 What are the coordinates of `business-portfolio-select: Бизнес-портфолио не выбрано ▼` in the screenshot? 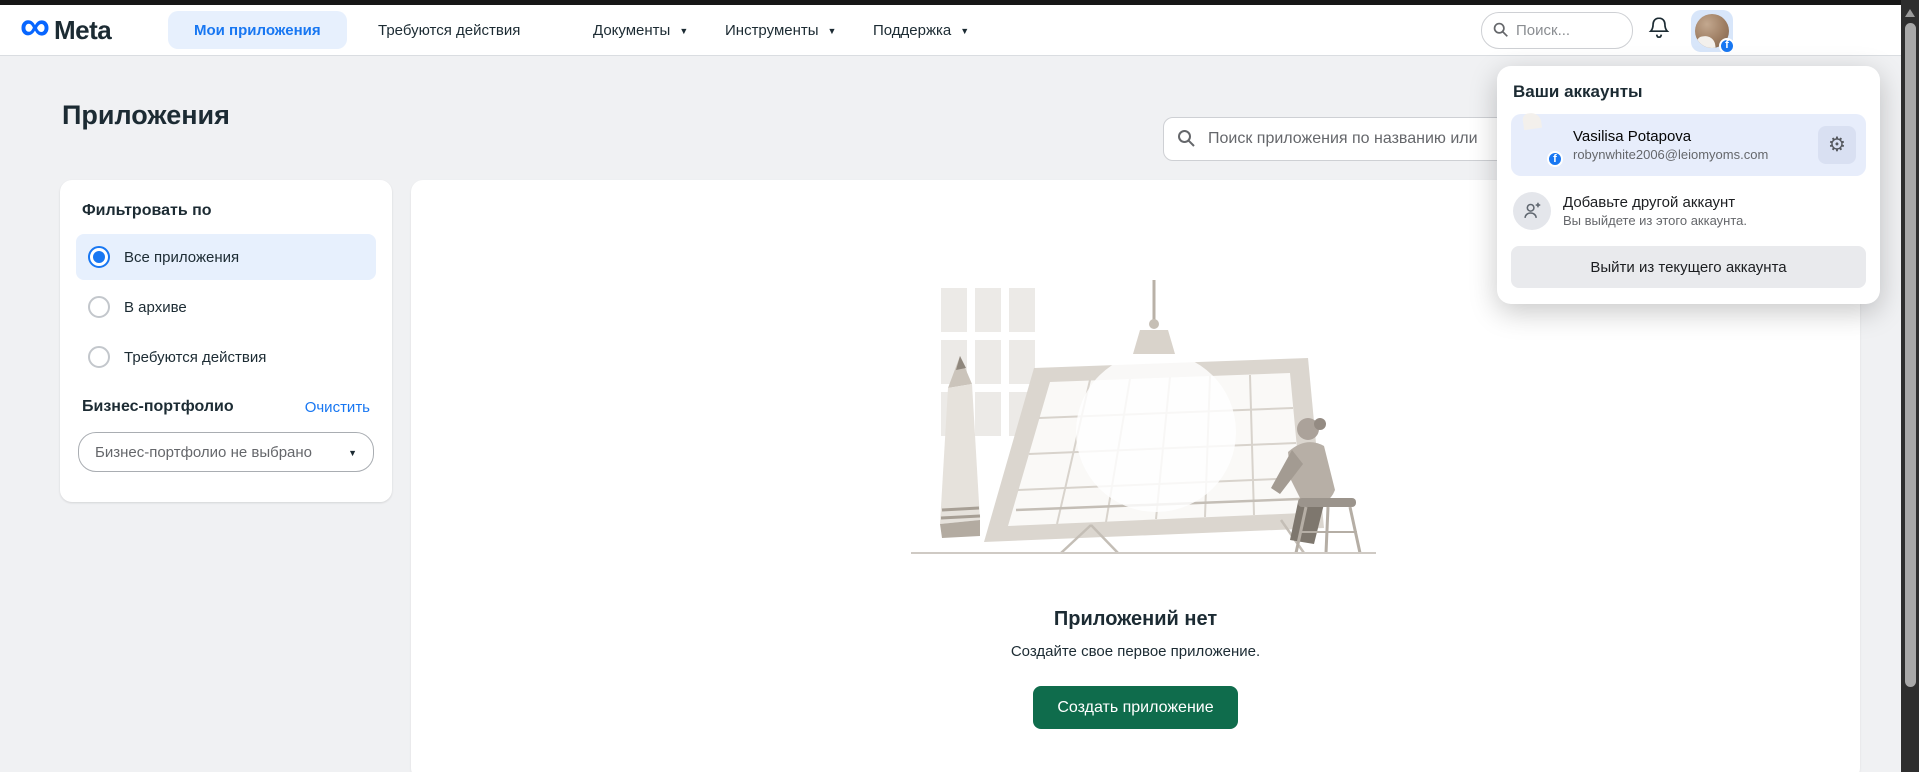 It's located at (226, 452).